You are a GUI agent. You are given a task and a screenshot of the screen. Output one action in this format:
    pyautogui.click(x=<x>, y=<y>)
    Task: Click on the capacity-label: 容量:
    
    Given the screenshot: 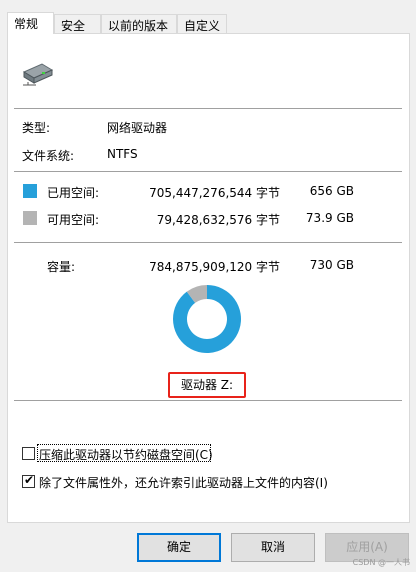 What is the action you would take?
    pyautogui.click(x=61, y=267)
    